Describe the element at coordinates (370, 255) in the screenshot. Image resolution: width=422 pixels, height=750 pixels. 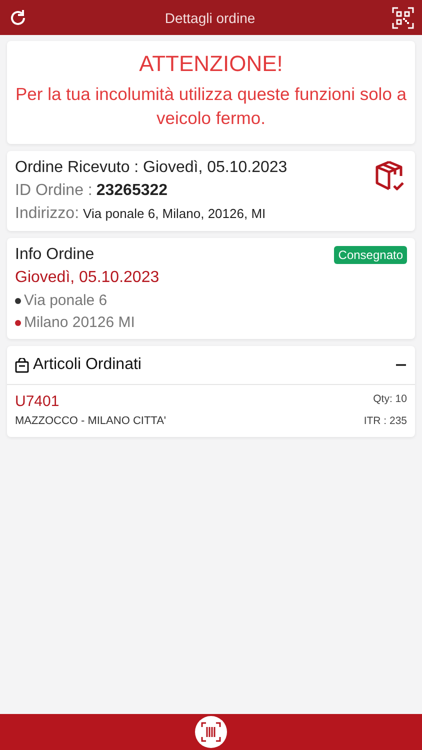
I see `status-badge: Consegnato` at that location.